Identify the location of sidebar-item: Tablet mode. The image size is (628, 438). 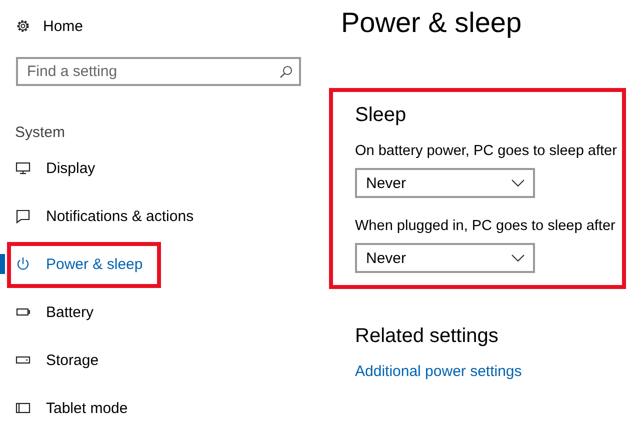
(159, 408).